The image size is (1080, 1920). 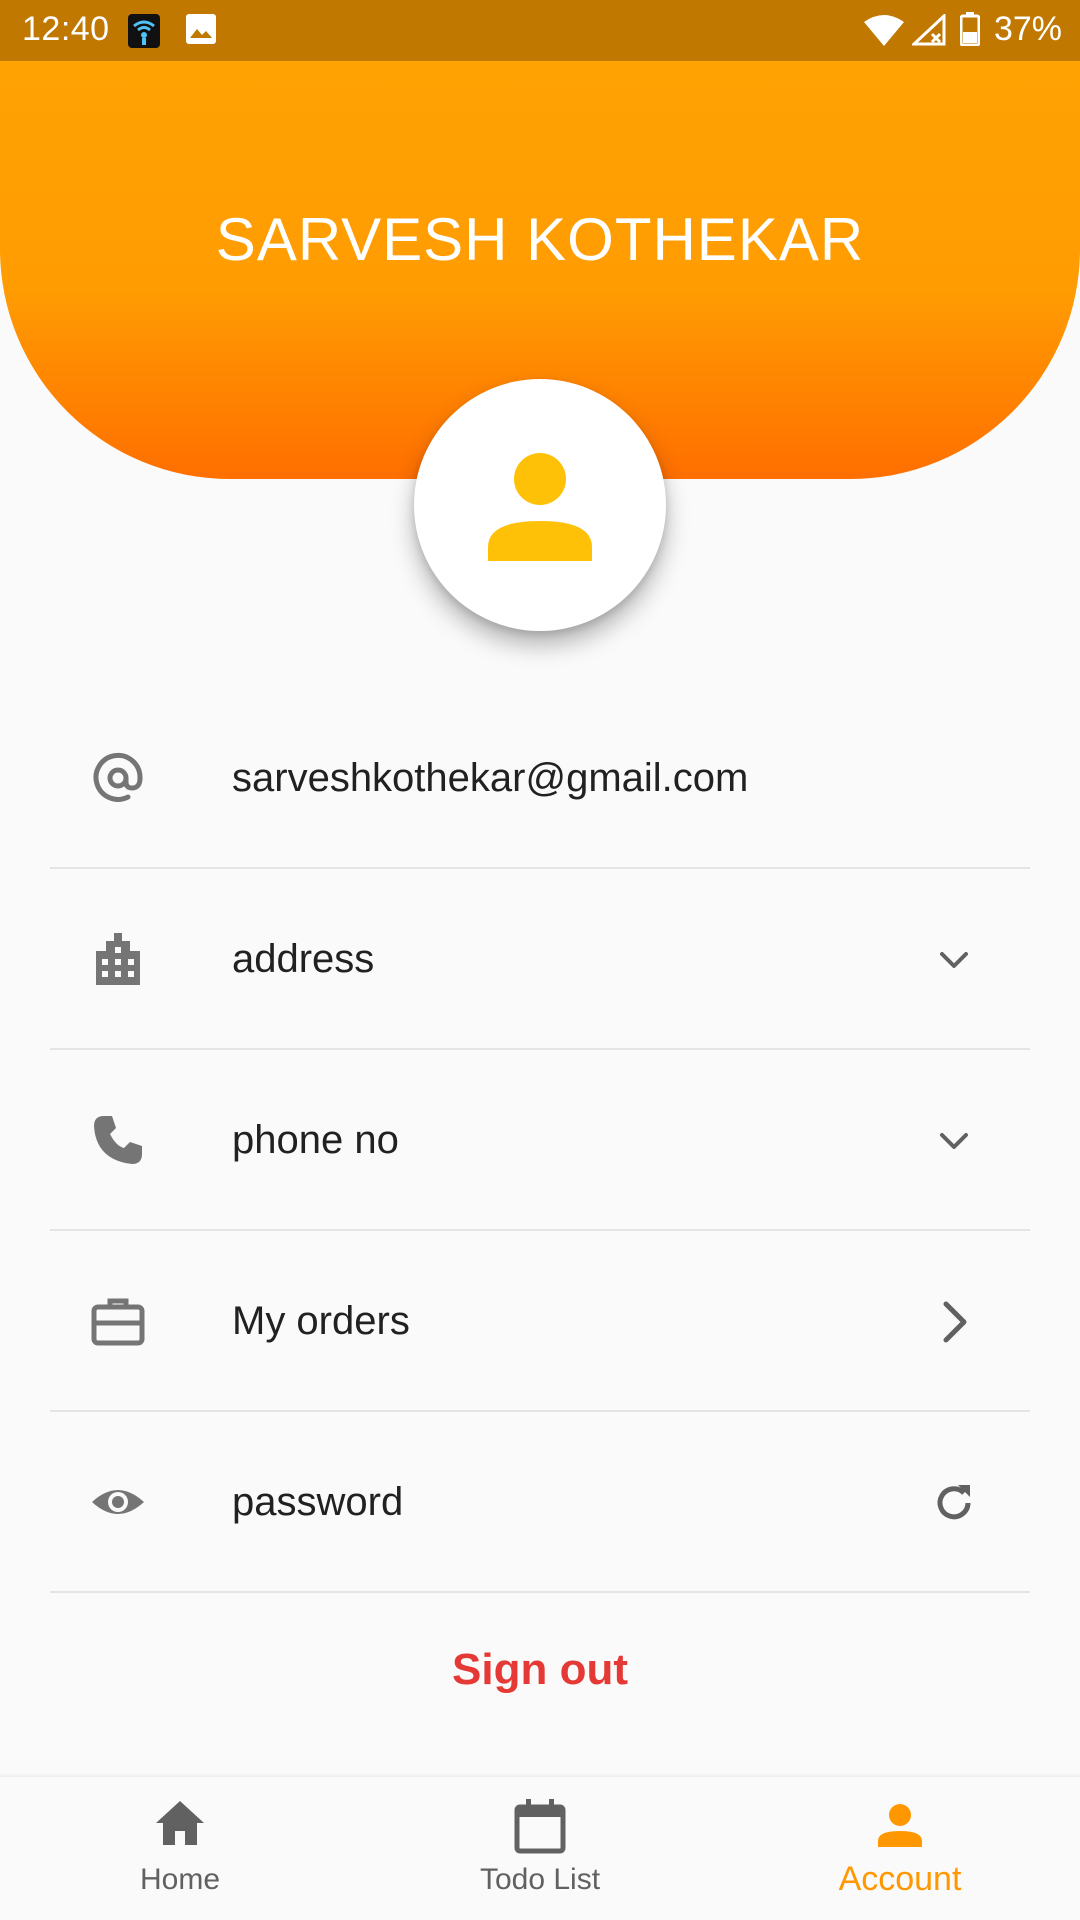 What do you see at coordinates (540, 1502) in the screenshot?
I see `password-row: password` at bounding box center [540, 1502].